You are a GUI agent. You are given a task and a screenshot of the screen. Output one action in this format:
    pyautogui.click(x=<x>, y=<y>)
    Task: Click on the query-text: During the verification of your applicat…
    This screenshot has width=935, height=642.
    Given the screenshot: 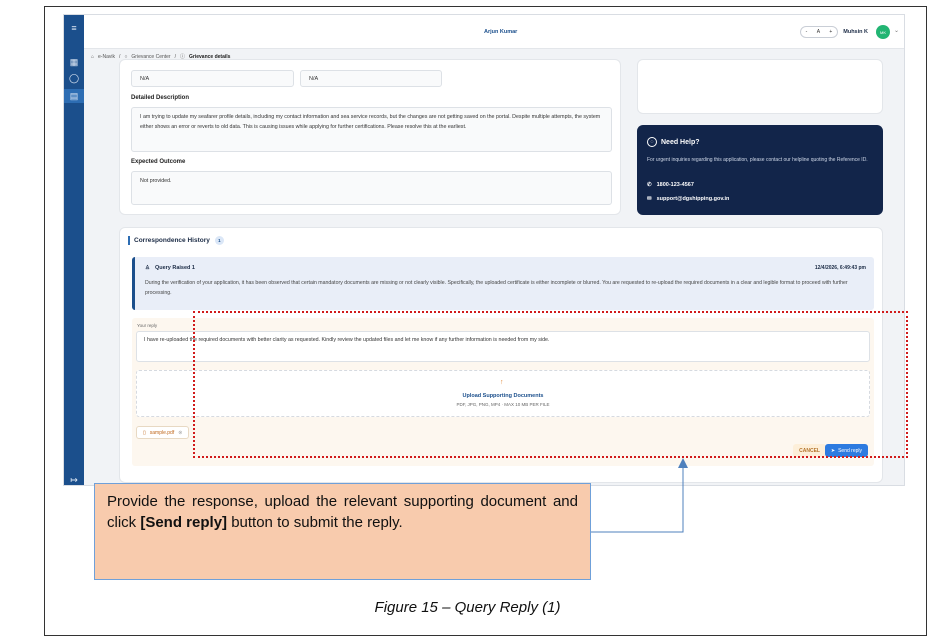 What is the action you would take?
    pyautogui.click(x=496, y=288)
    